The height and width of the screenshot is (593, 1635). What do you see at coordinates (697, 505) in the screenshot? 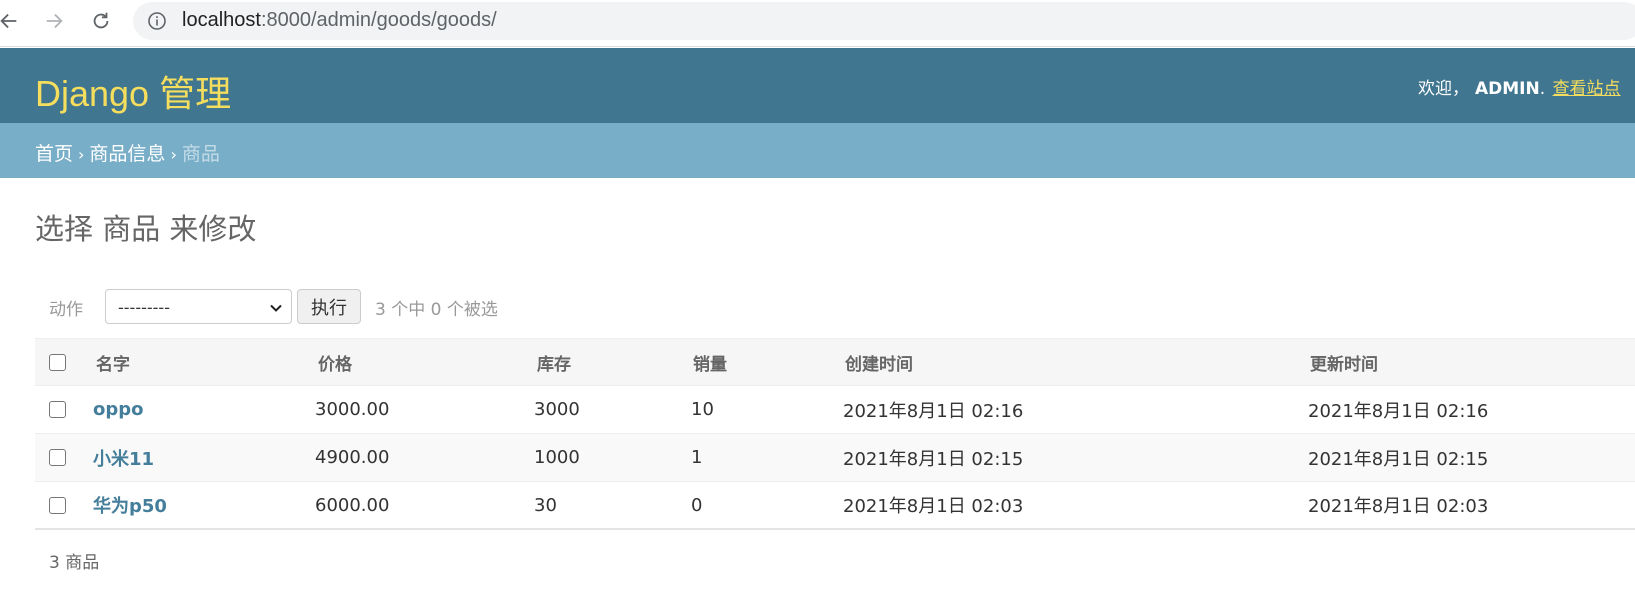
I see `sales-cell: 0` at bounding box center [697, 505].